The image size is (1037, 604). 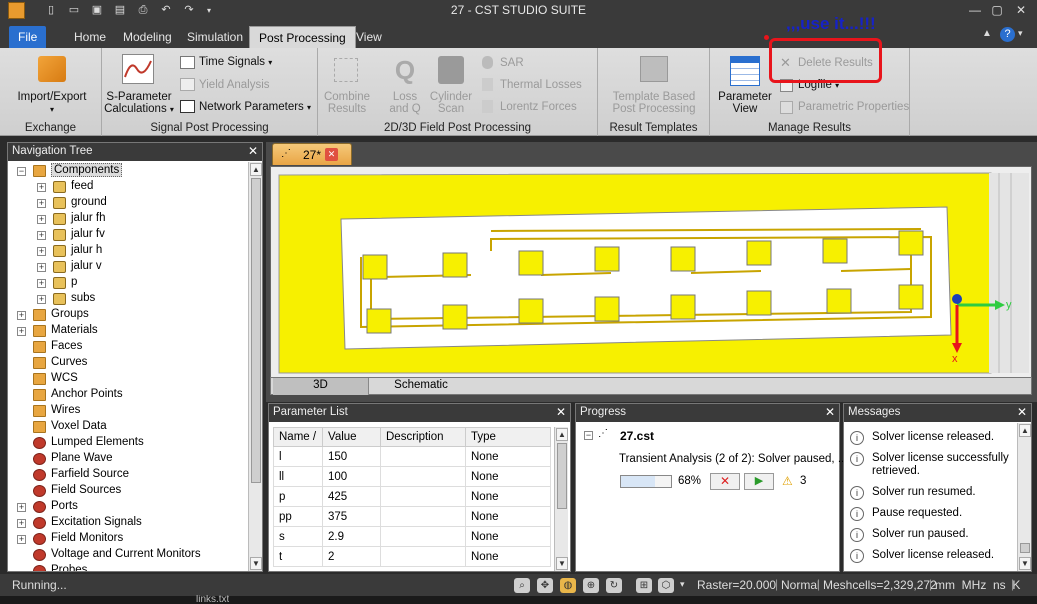 What do you see at coordinates (451, 103) in the screenshot?
I see `cylinder-scan-button: Cylinder Scan` at bounding box center [451, 103].